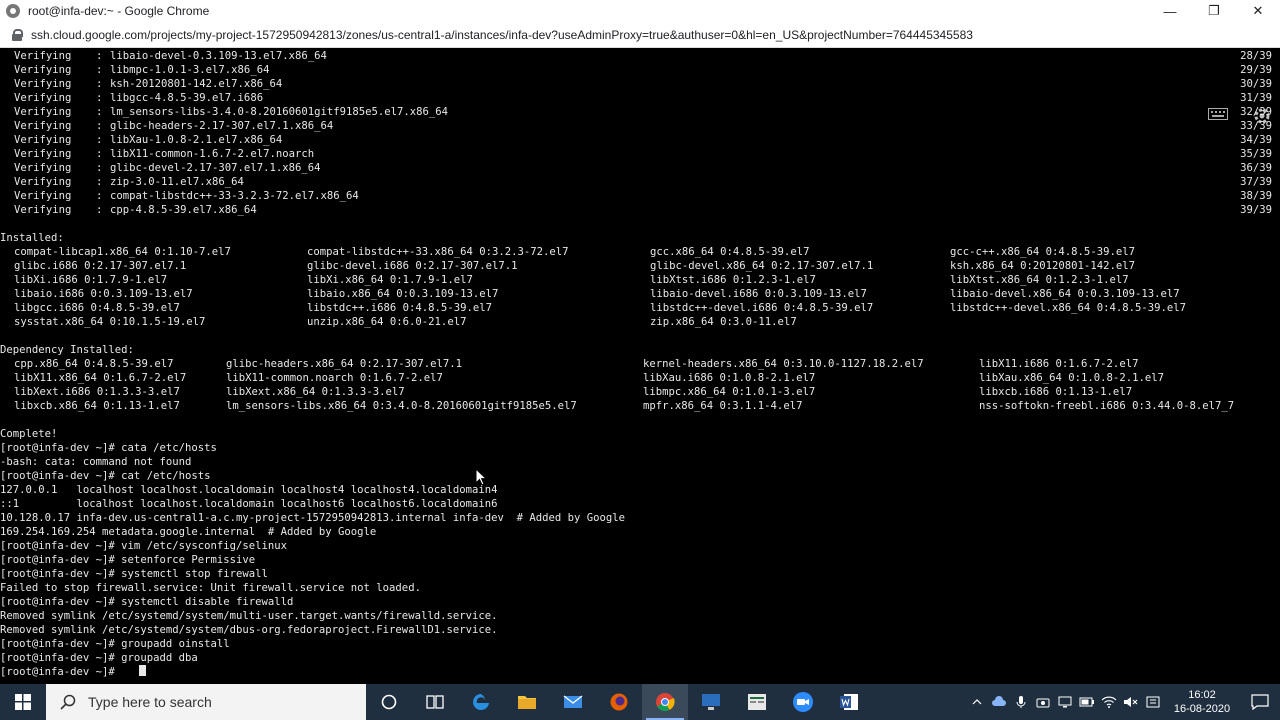 This screenshot has height=720, width=1280. What do you see at coordinates (1043, 702) in the screenshot?
I see `camera-icon` at bounding box center [1043, 702].